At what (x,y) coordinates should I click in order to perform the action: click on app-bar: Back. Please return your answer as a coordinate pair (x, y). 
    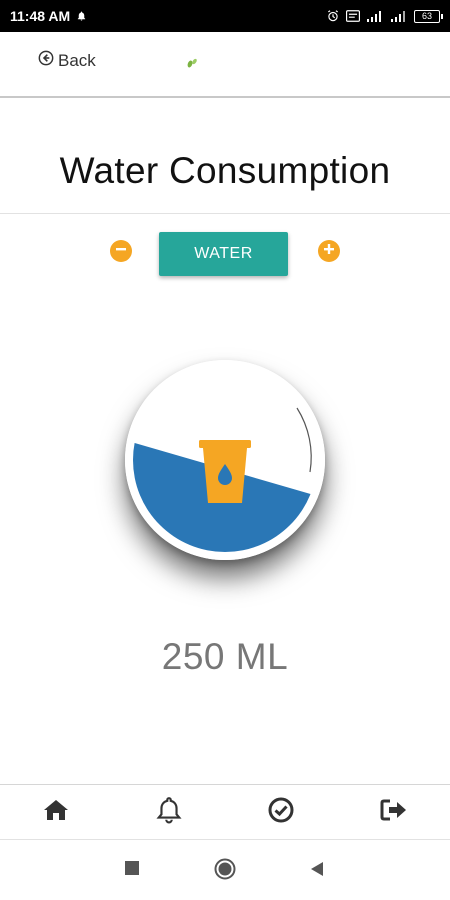
    Looking at the image, I should click on (225, 64).